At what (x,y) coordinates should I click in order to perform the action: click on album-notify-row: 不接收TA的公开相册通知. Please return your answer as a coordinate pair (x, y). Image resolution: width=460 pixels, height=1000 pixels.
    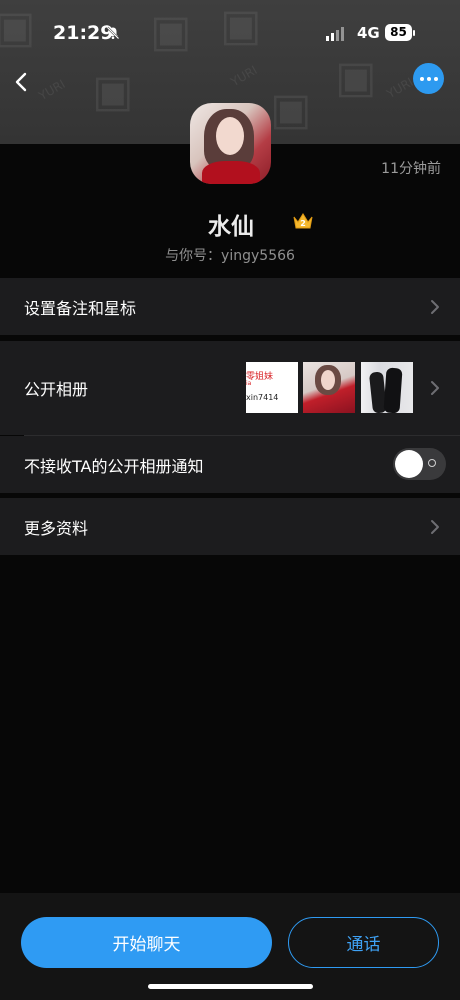
    Looking at the image, I should click on (230, 464).